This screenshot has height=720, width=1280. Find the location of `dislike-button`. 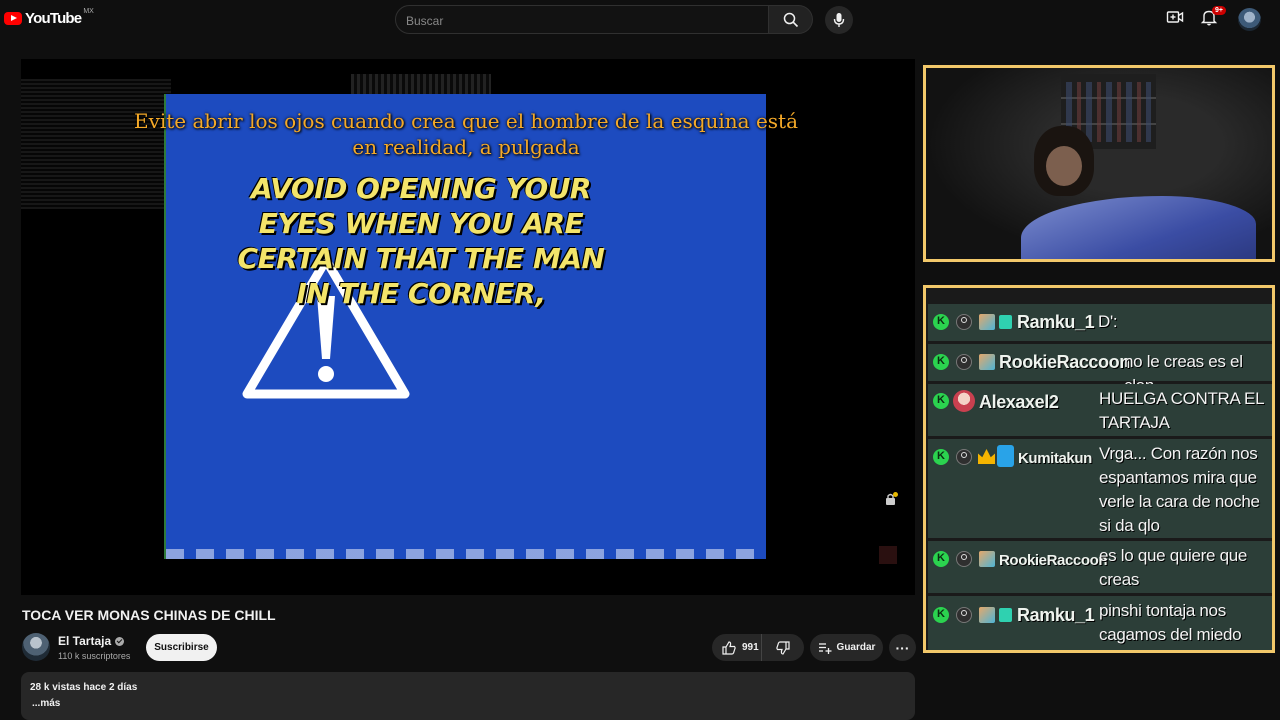

dislike-button is located at coordinates (783, 647).